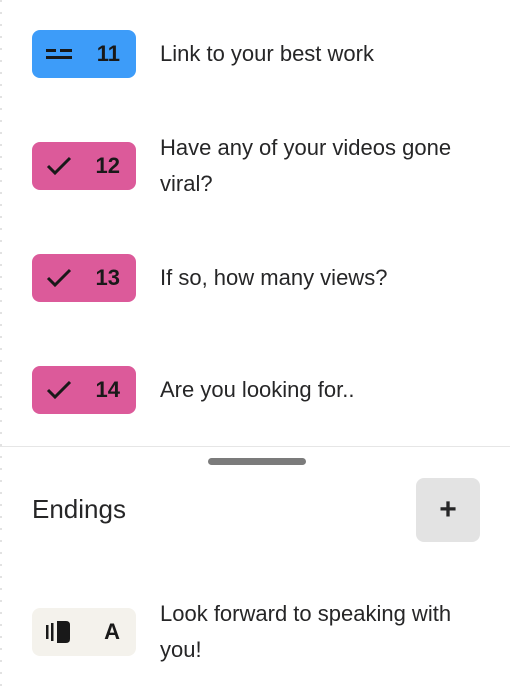 This screenshot has width=510, height=696. What do you see at coordinates (84, 278) in the screenshot?
I see `question-badge: 13` at bounding box center [84, 278].